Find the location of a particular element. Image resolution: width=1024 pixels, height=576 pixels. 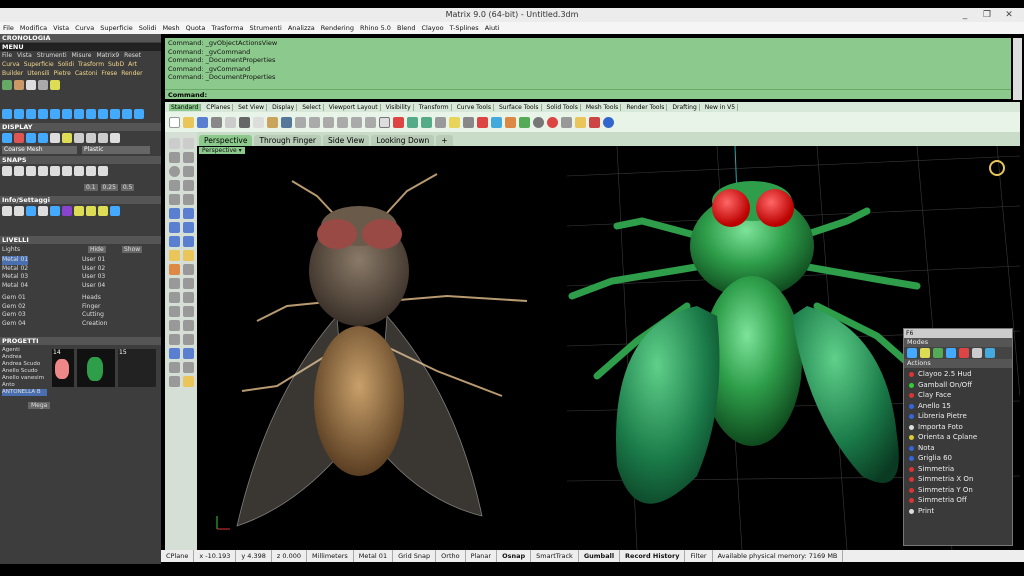

menu-file: File is located at coordinates (8, 28).